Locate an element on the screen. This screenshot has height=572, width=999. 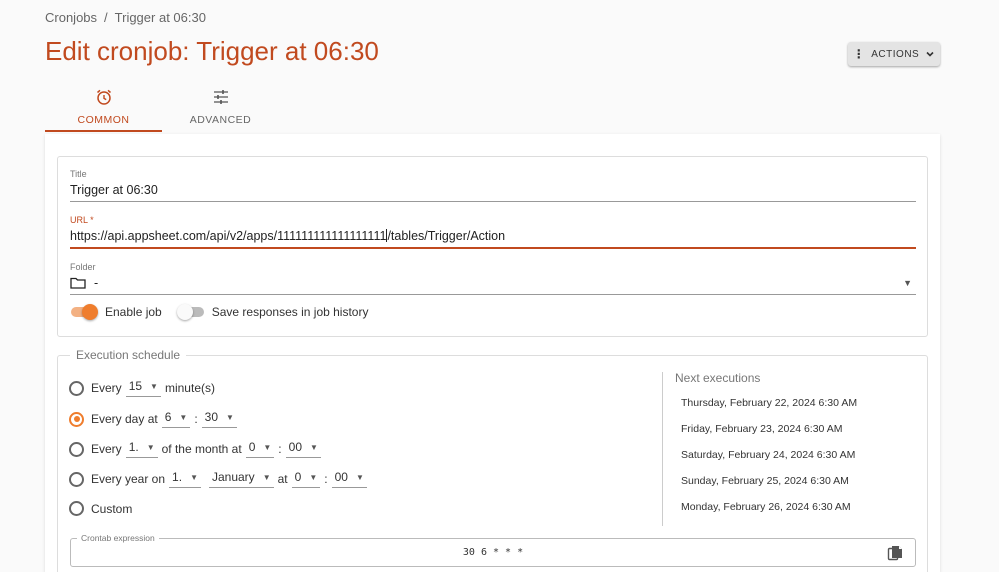
year-month-select: January ▼ is located at coordinates (241, 479).